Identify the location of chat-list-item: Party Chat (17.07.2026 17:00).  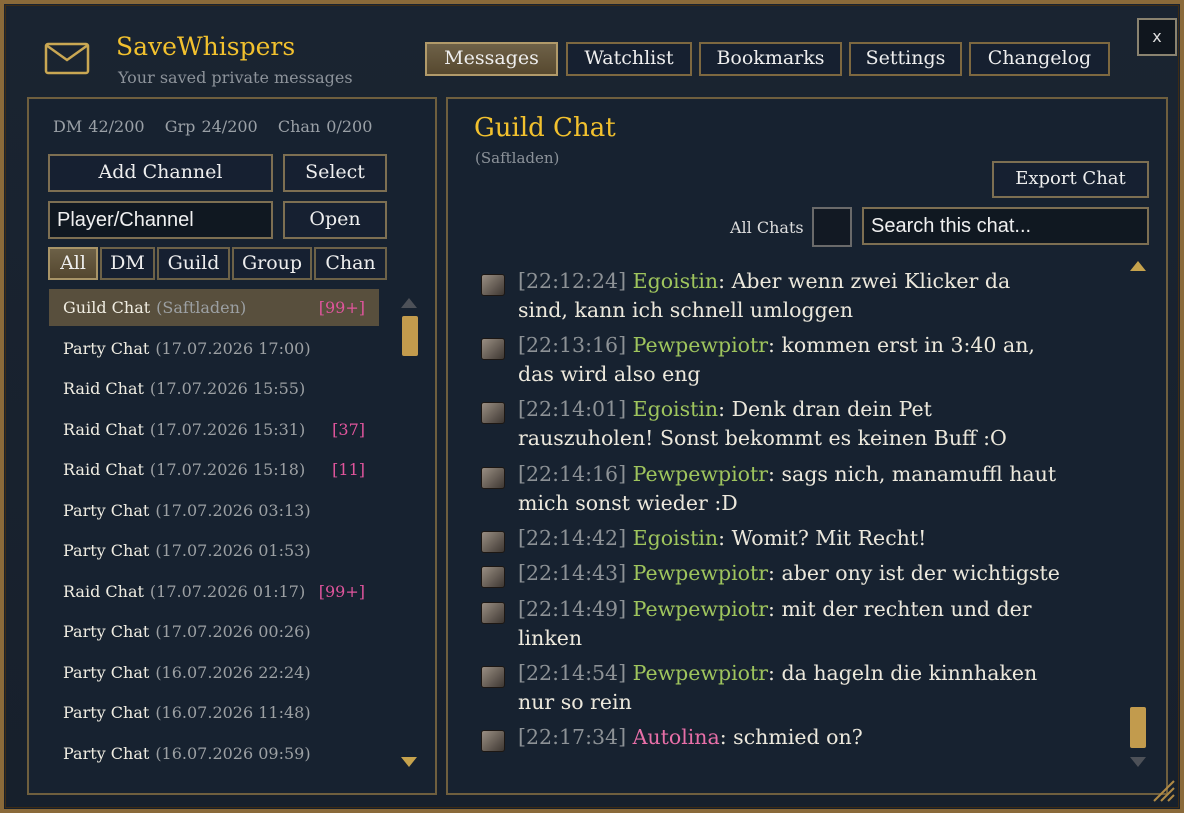
(214, 348).